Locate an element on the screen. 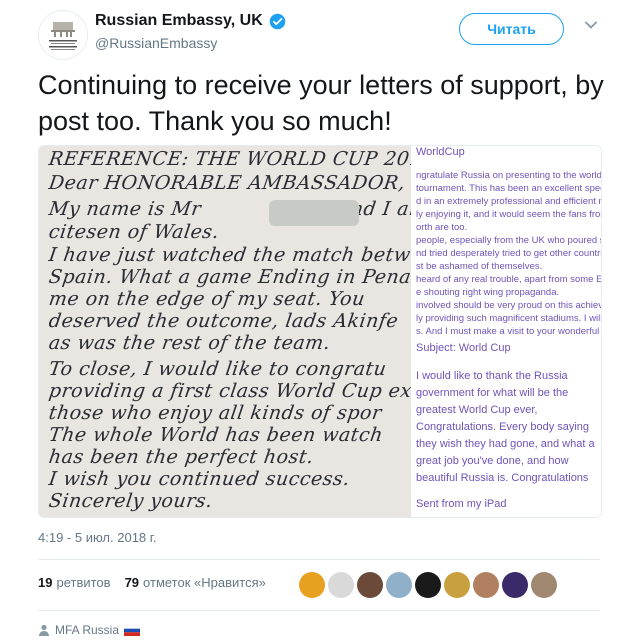  retweets-stat: 19 ретвитов is located at coordinates (74, 582).